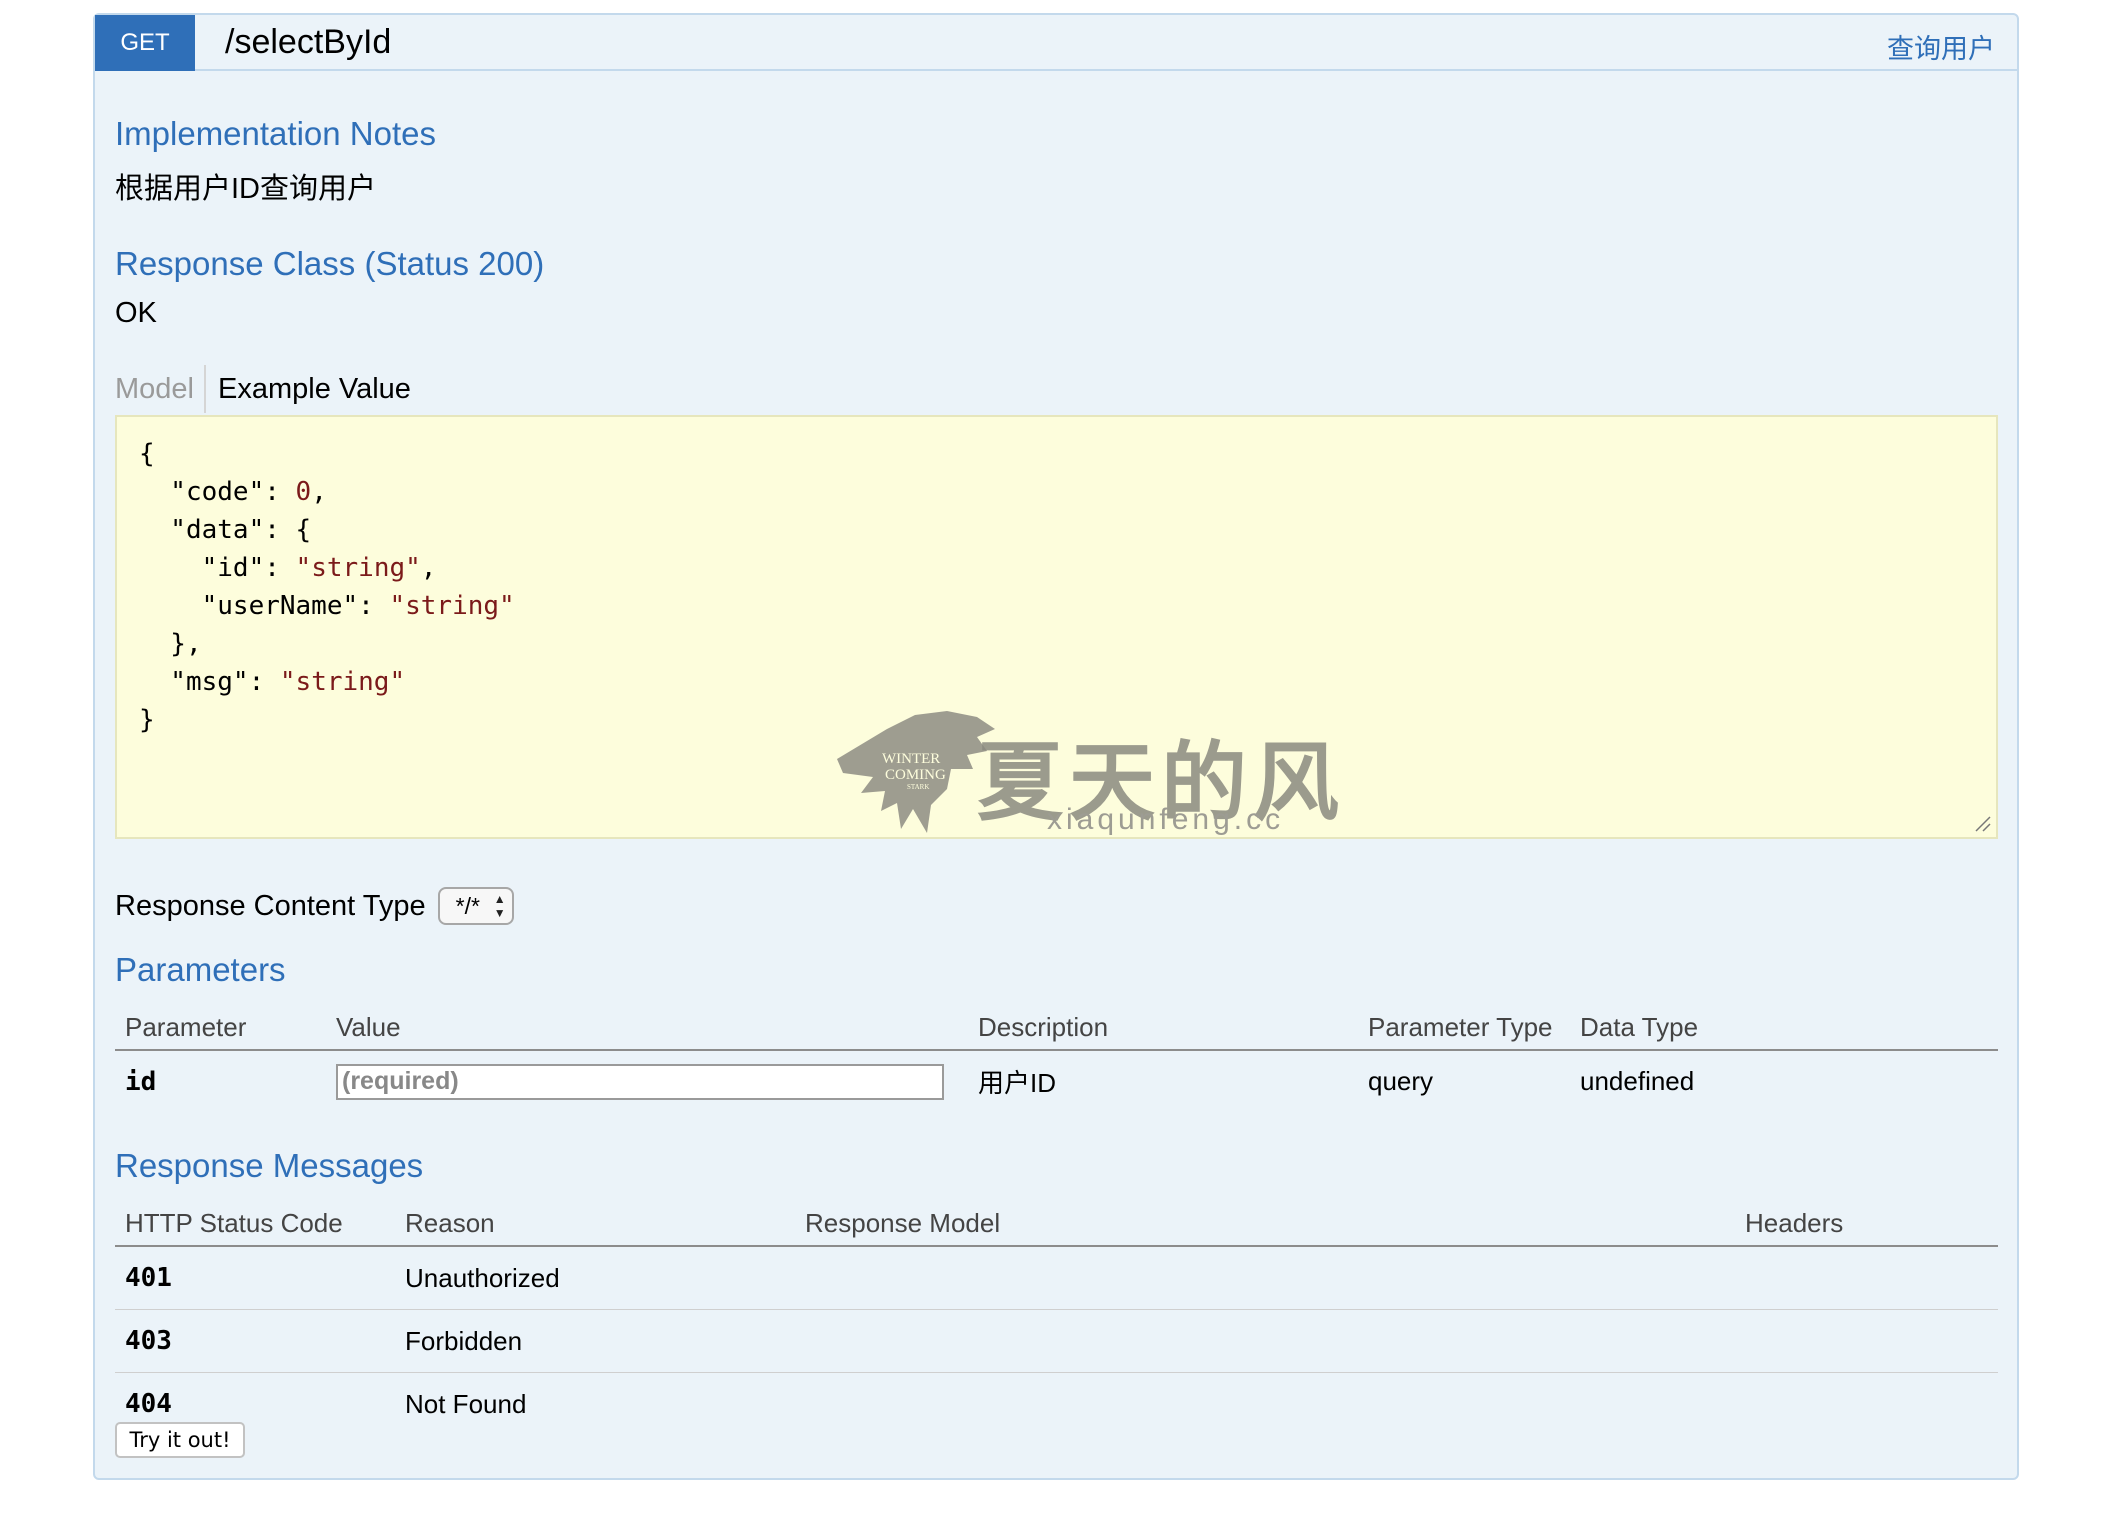 Image resolution: width=2114 pixels, height=1516 pixels. I want to click on param-col-data-type: Data Type, so click(1784, 1028).